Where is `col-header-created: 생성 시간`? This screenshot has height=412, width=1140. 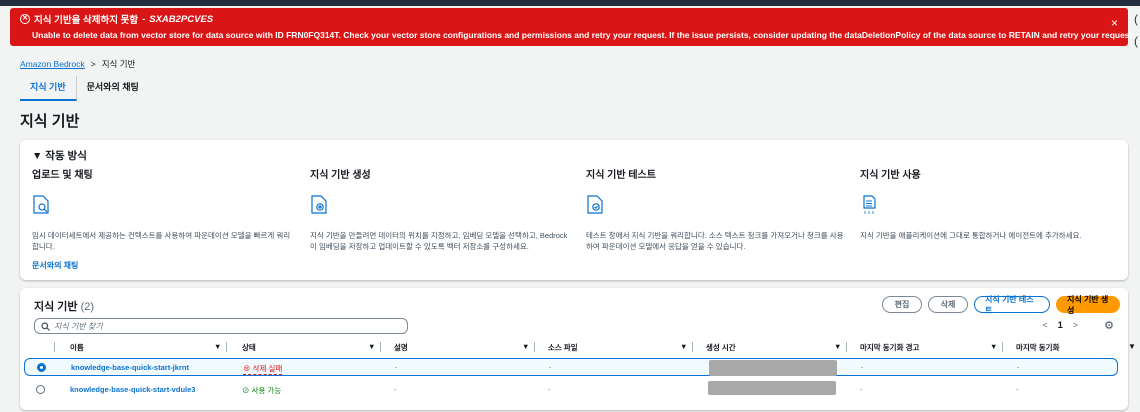
col-header-created: 생성 시간 is located at coordinates (721, 347).